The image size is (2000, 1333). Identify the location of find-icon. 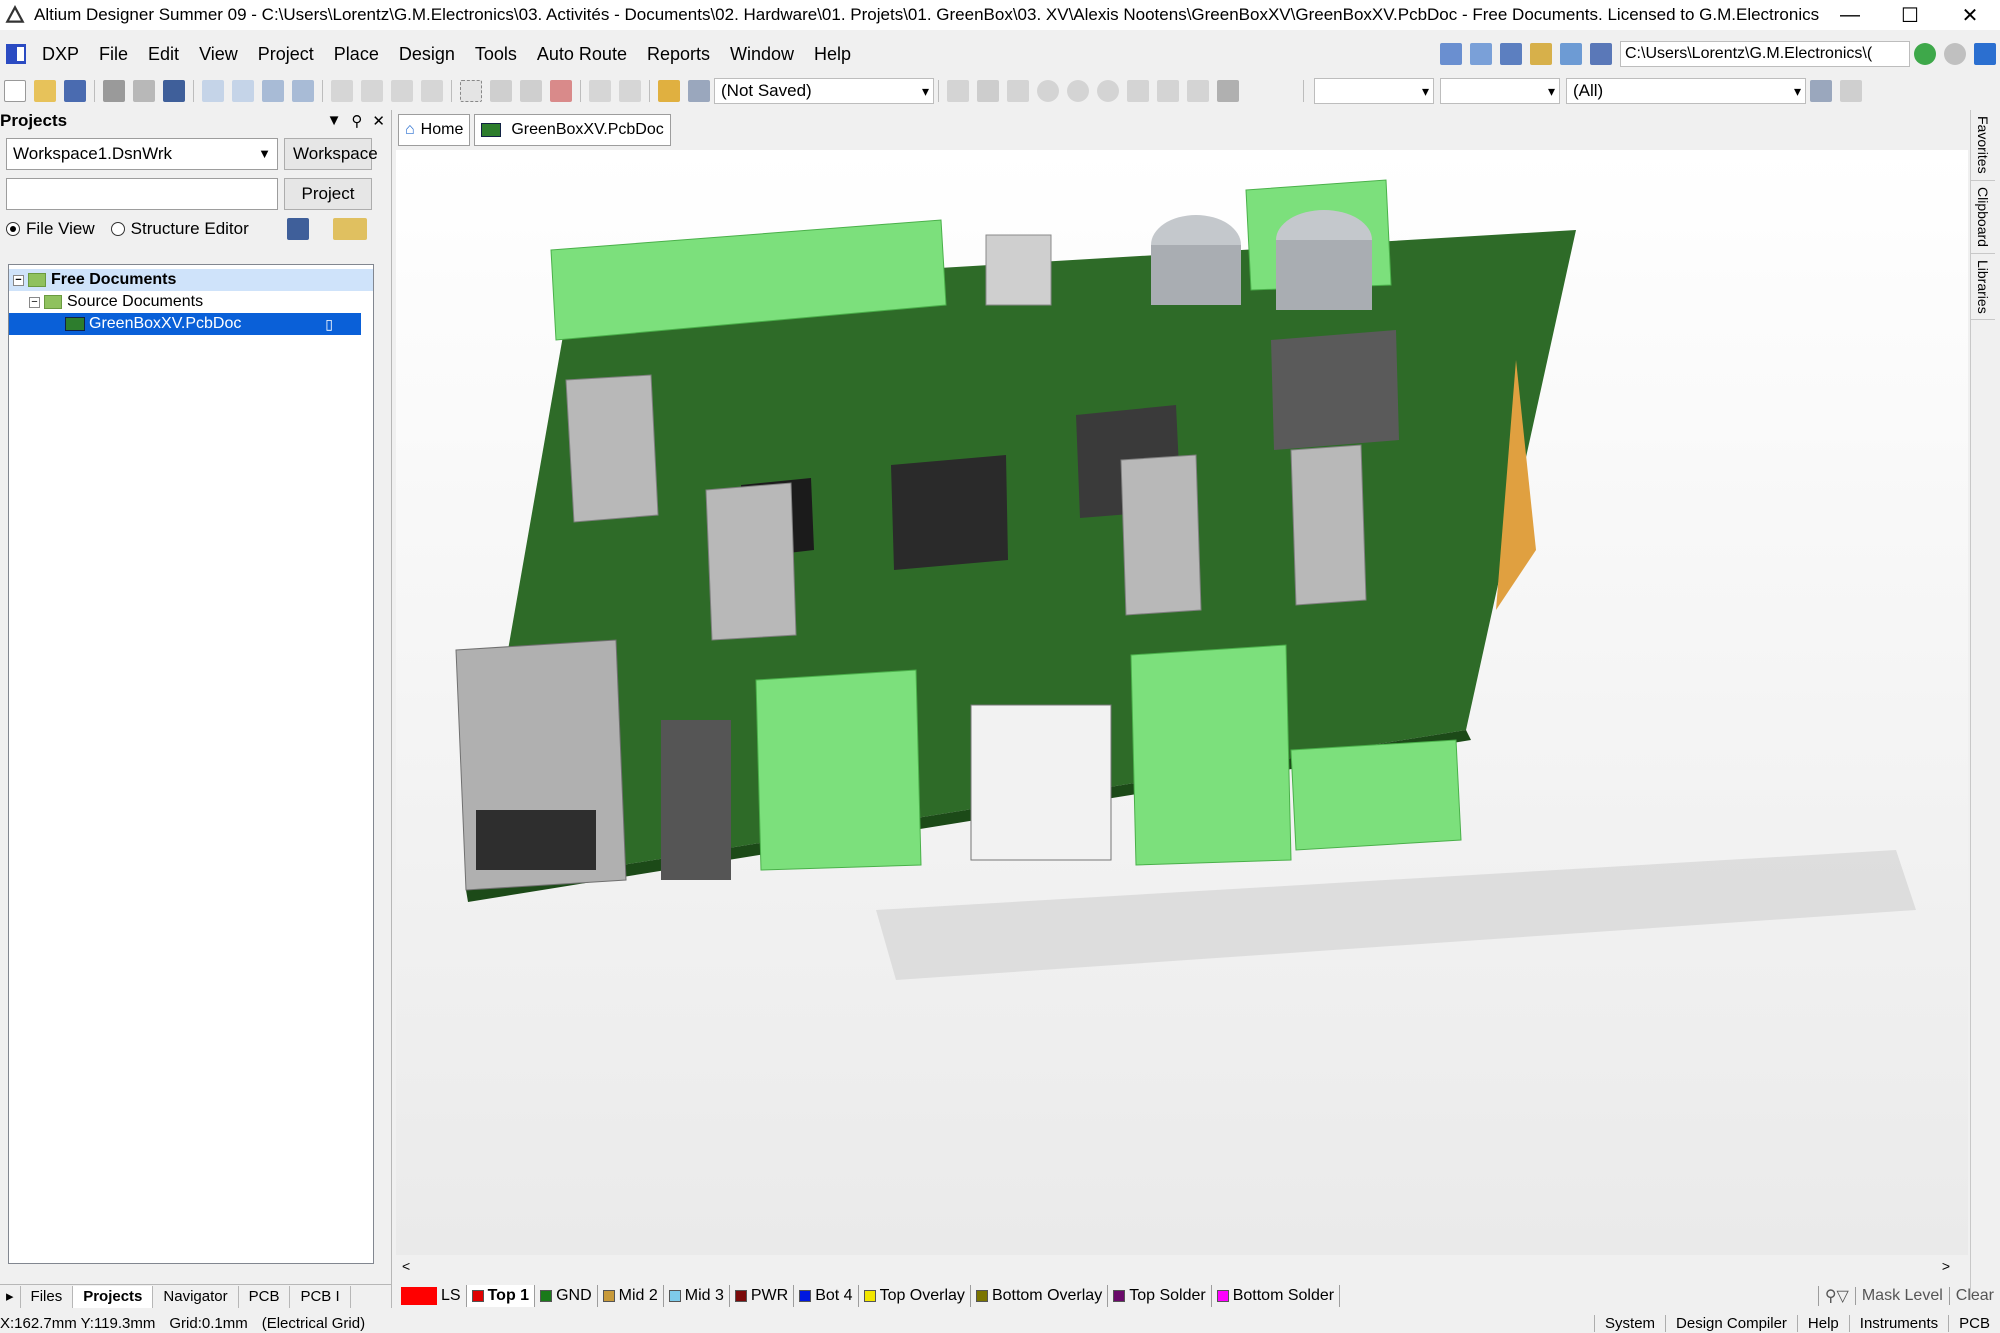
(1511, 54).